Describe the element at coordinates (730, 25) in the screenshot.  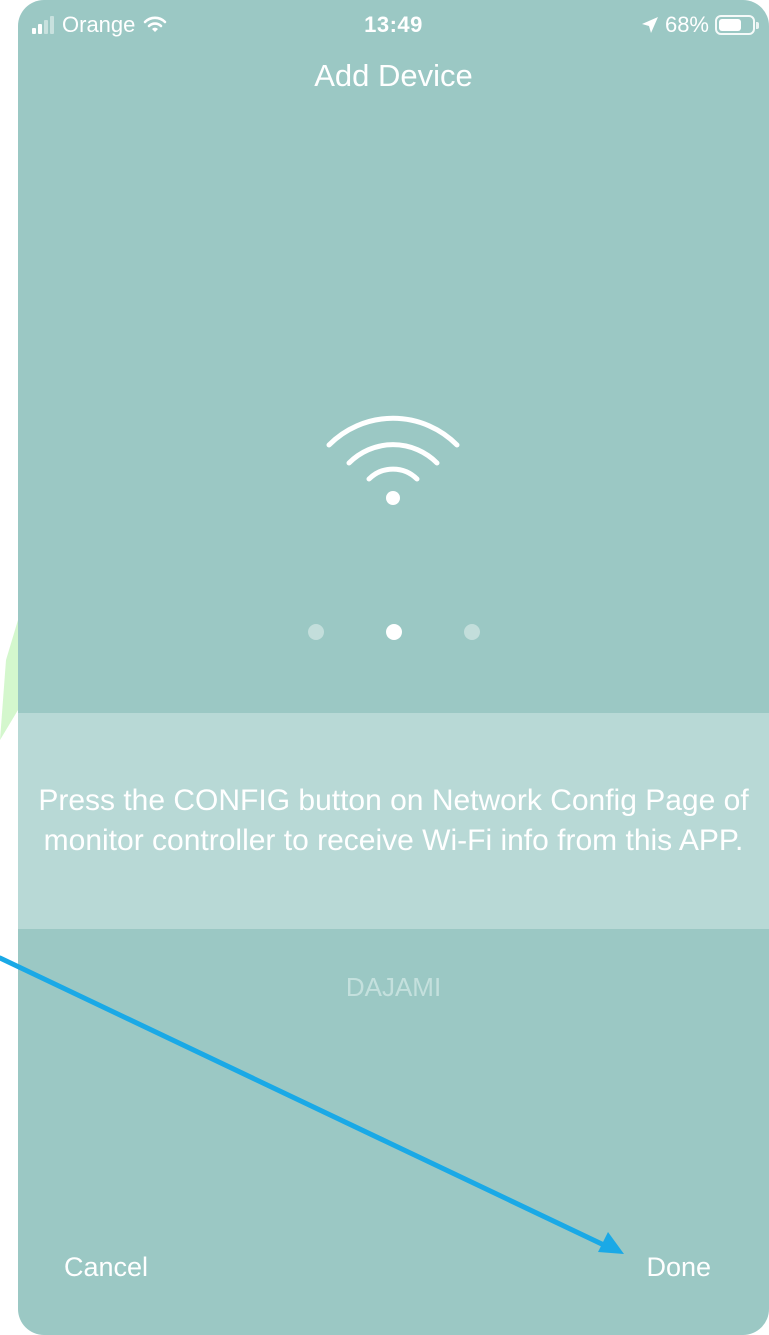
I see `battery-fill` at that location.